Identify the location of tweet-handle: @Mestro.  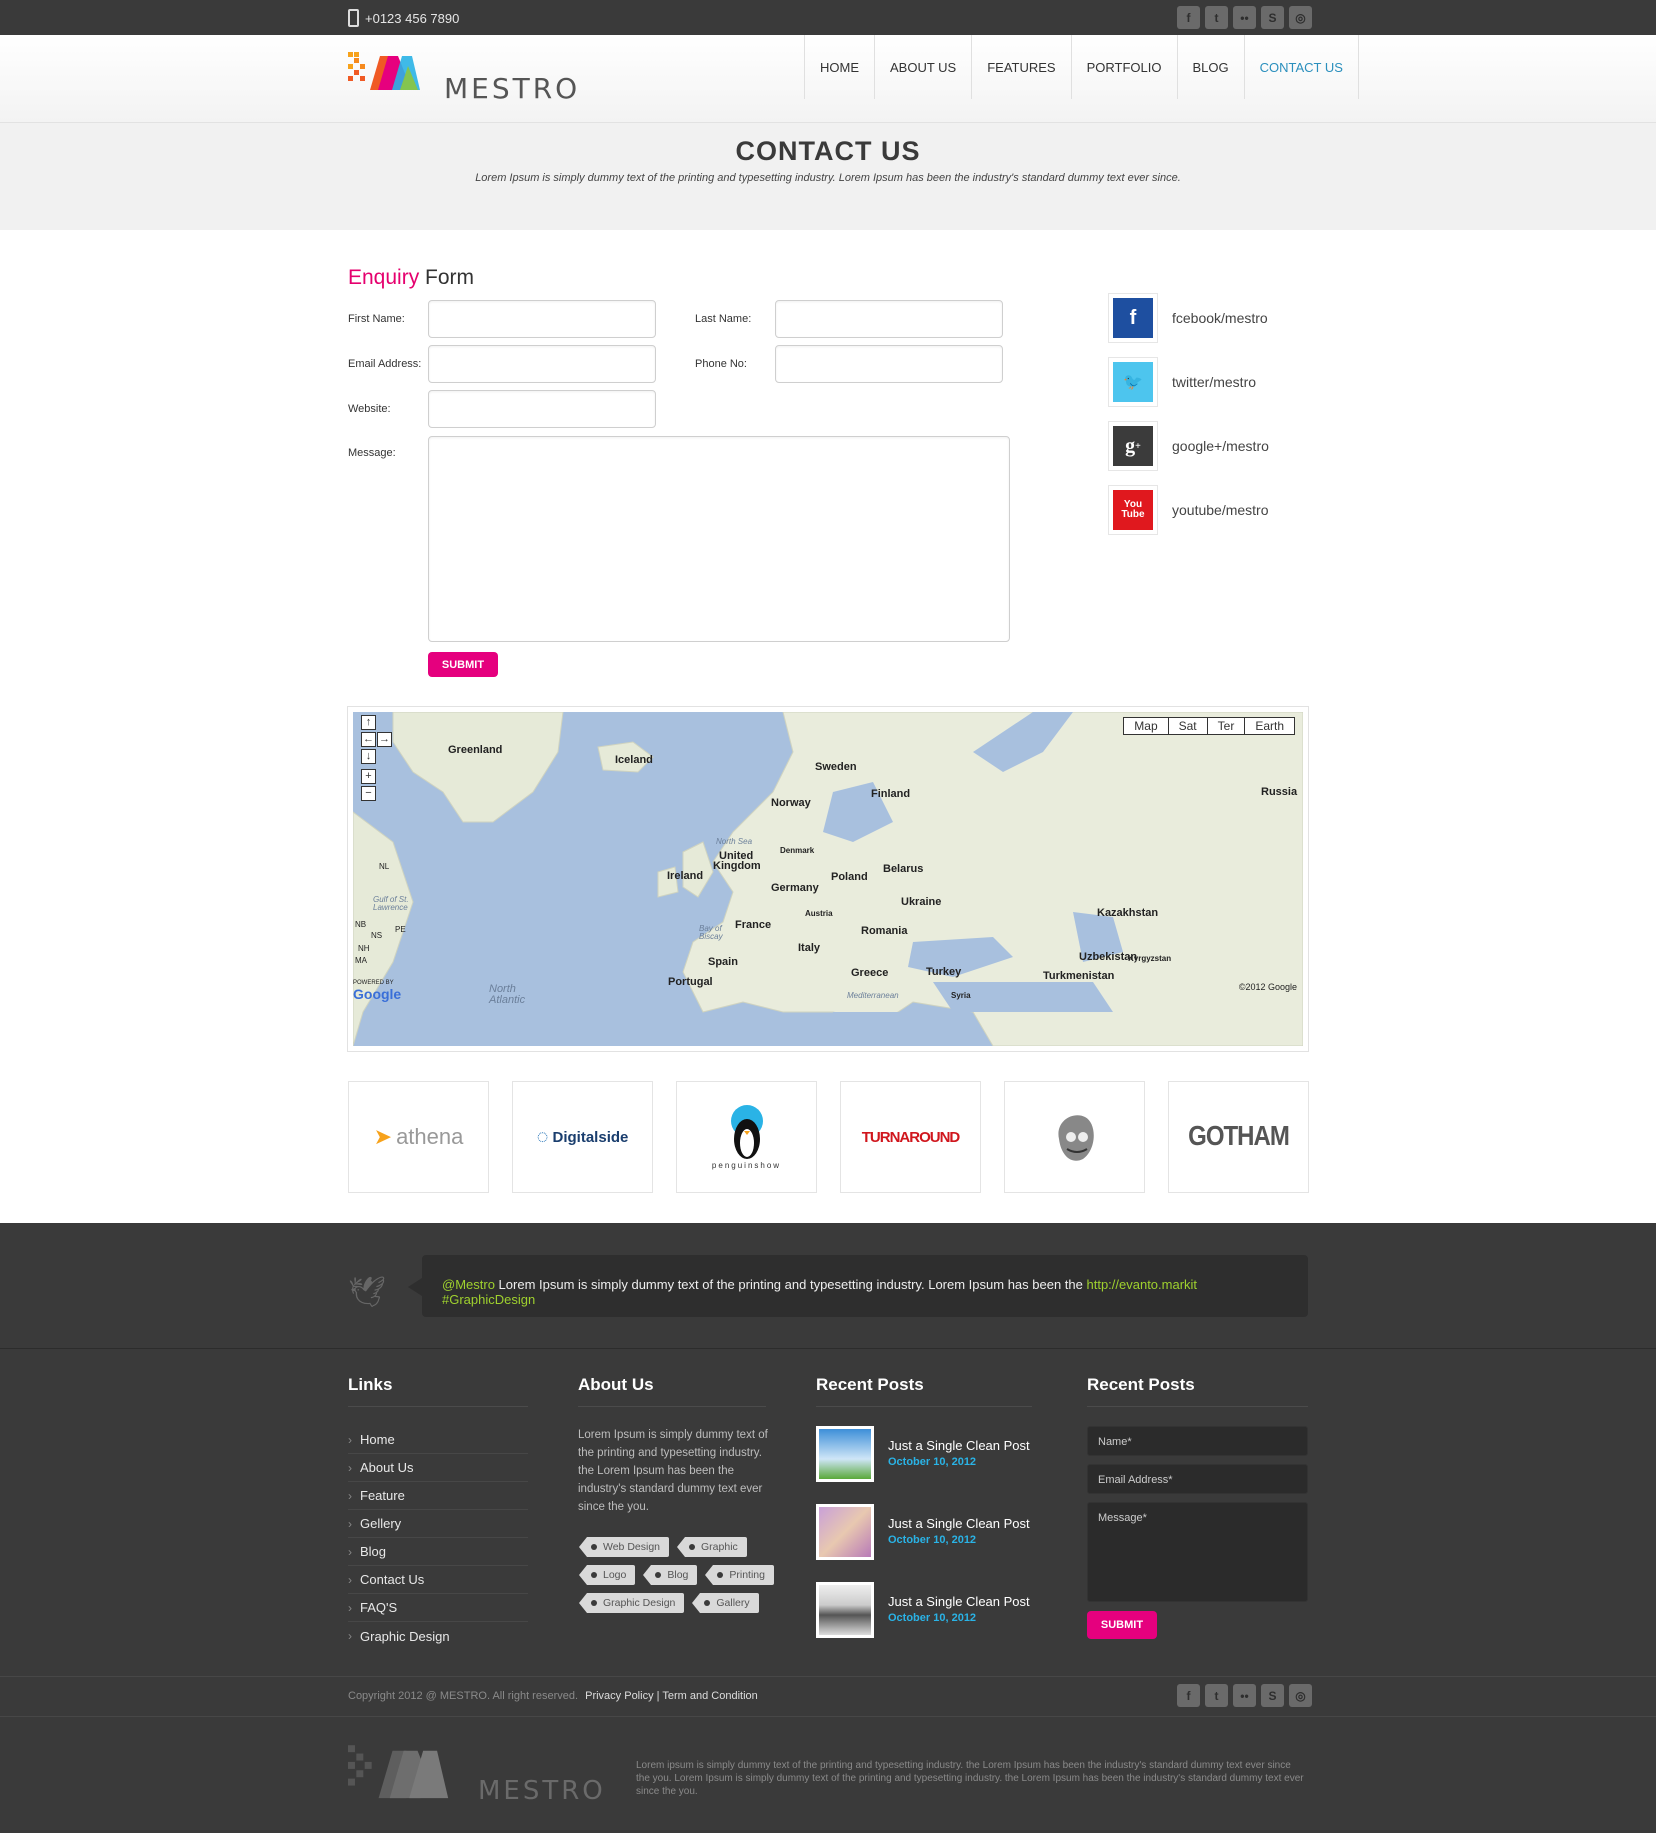
(468, 1284).